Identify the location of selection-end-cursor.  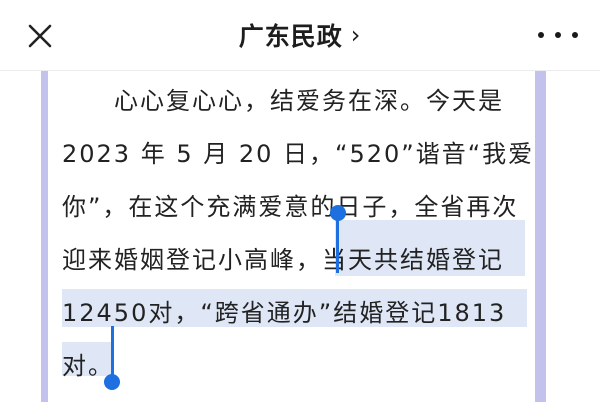
(112, 352).